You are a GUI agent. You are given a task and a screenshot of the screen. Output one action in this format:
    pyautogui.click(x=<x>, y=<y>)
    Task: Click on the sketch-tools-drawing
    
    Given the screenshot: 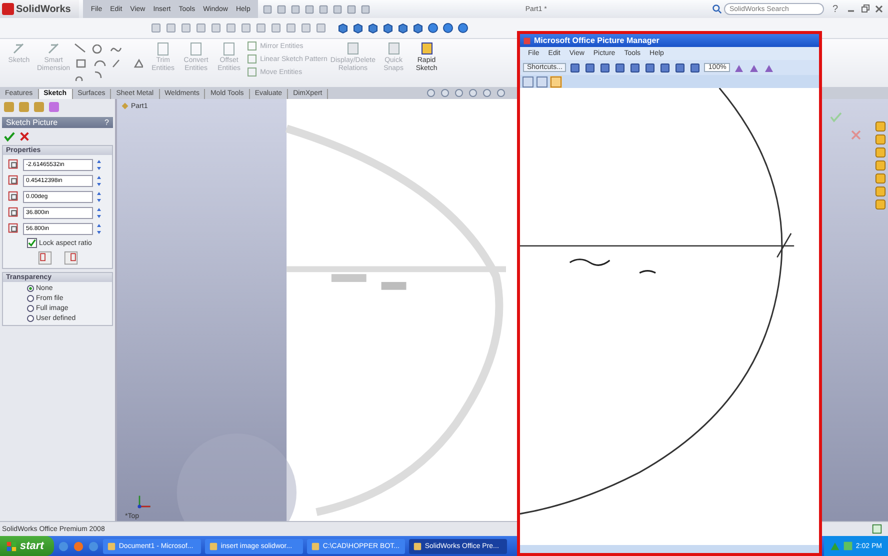 What is the action you would take?
    pyautogui.click(x=108, y=61)
    